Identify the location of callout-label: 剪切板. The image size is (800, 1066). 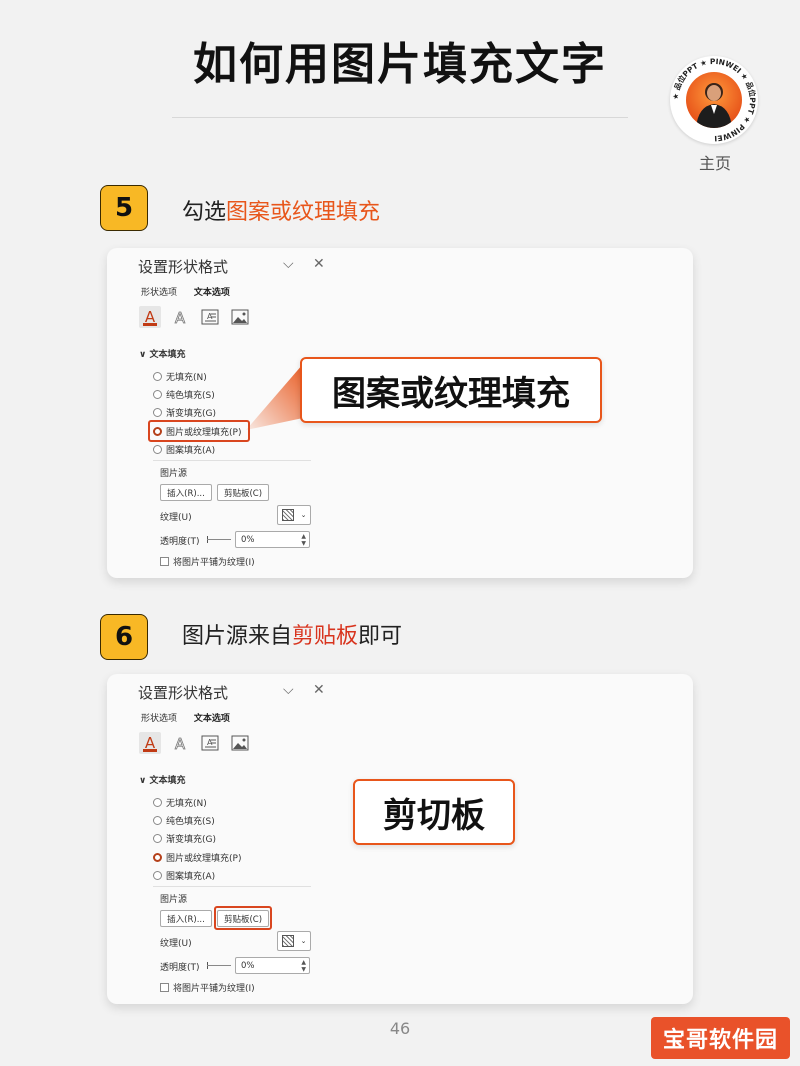
(434, 812).